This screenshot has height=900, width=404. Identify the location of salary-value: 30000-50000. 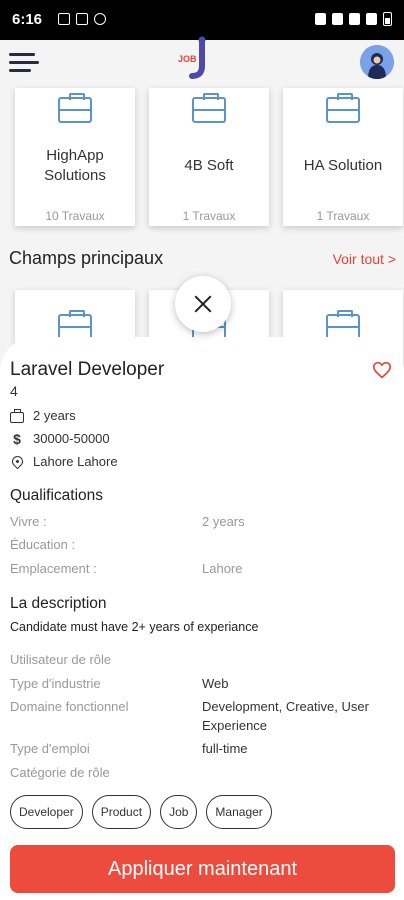
(71, 438).